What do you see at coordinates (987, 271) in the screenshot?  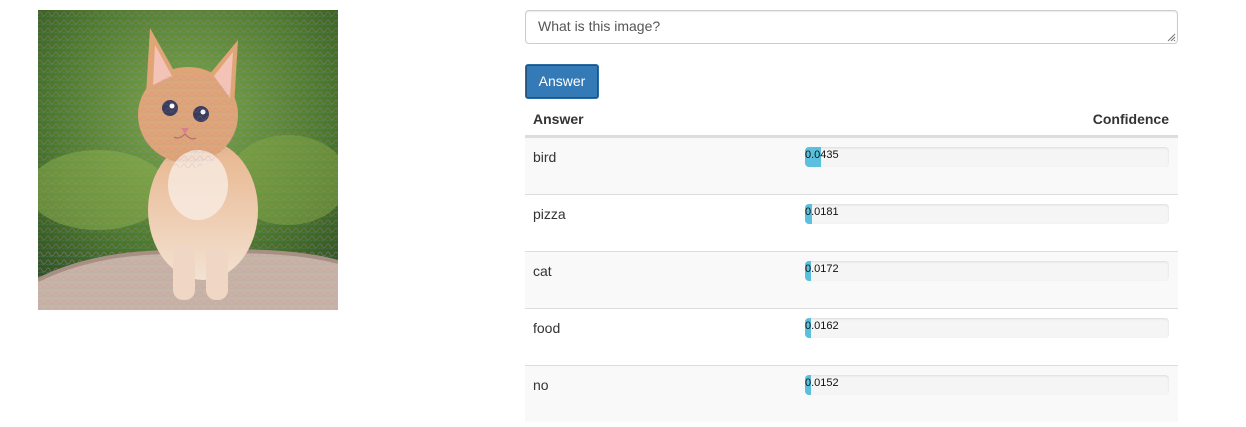 I see `confidence-progress: 0.0172` at bounding box center [987, 271].